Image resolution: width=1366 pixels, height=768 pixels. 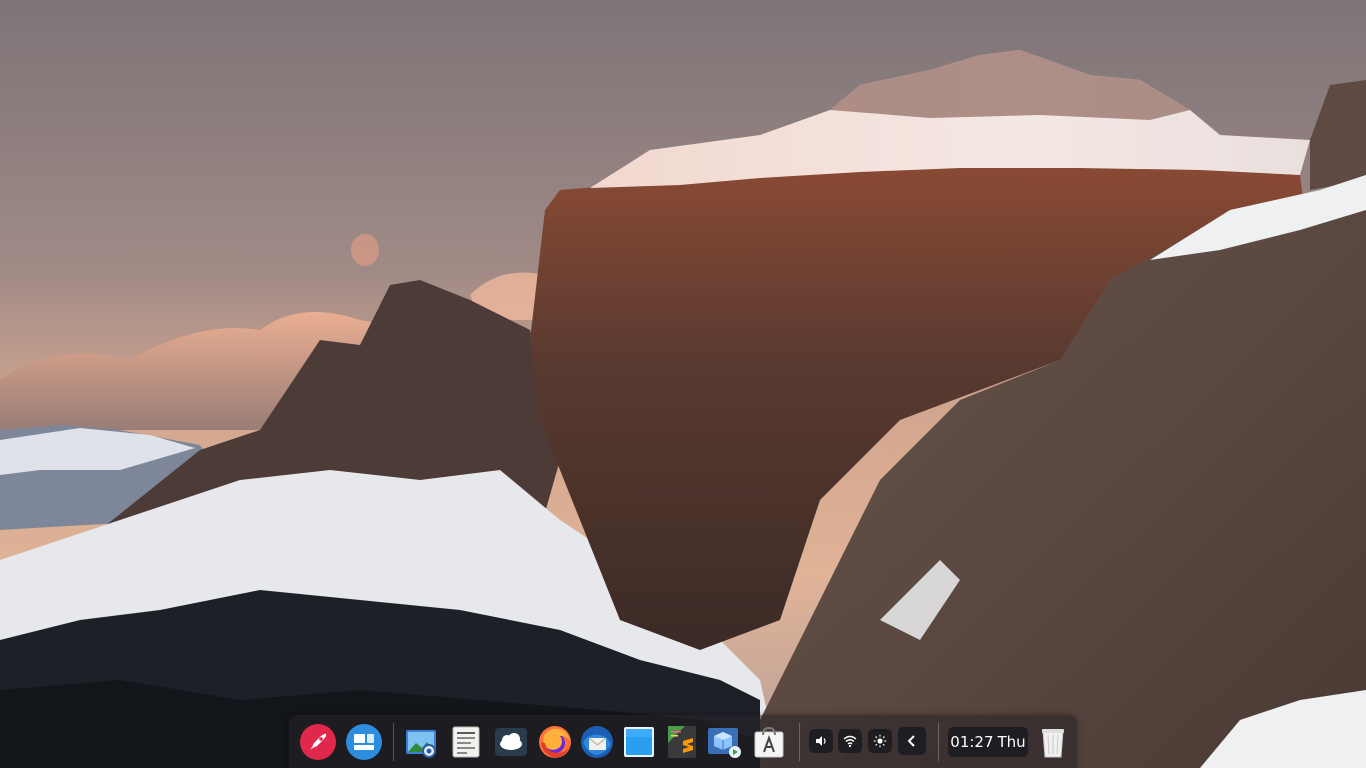 I want to click on volume-button, so click(x=821, y=741).